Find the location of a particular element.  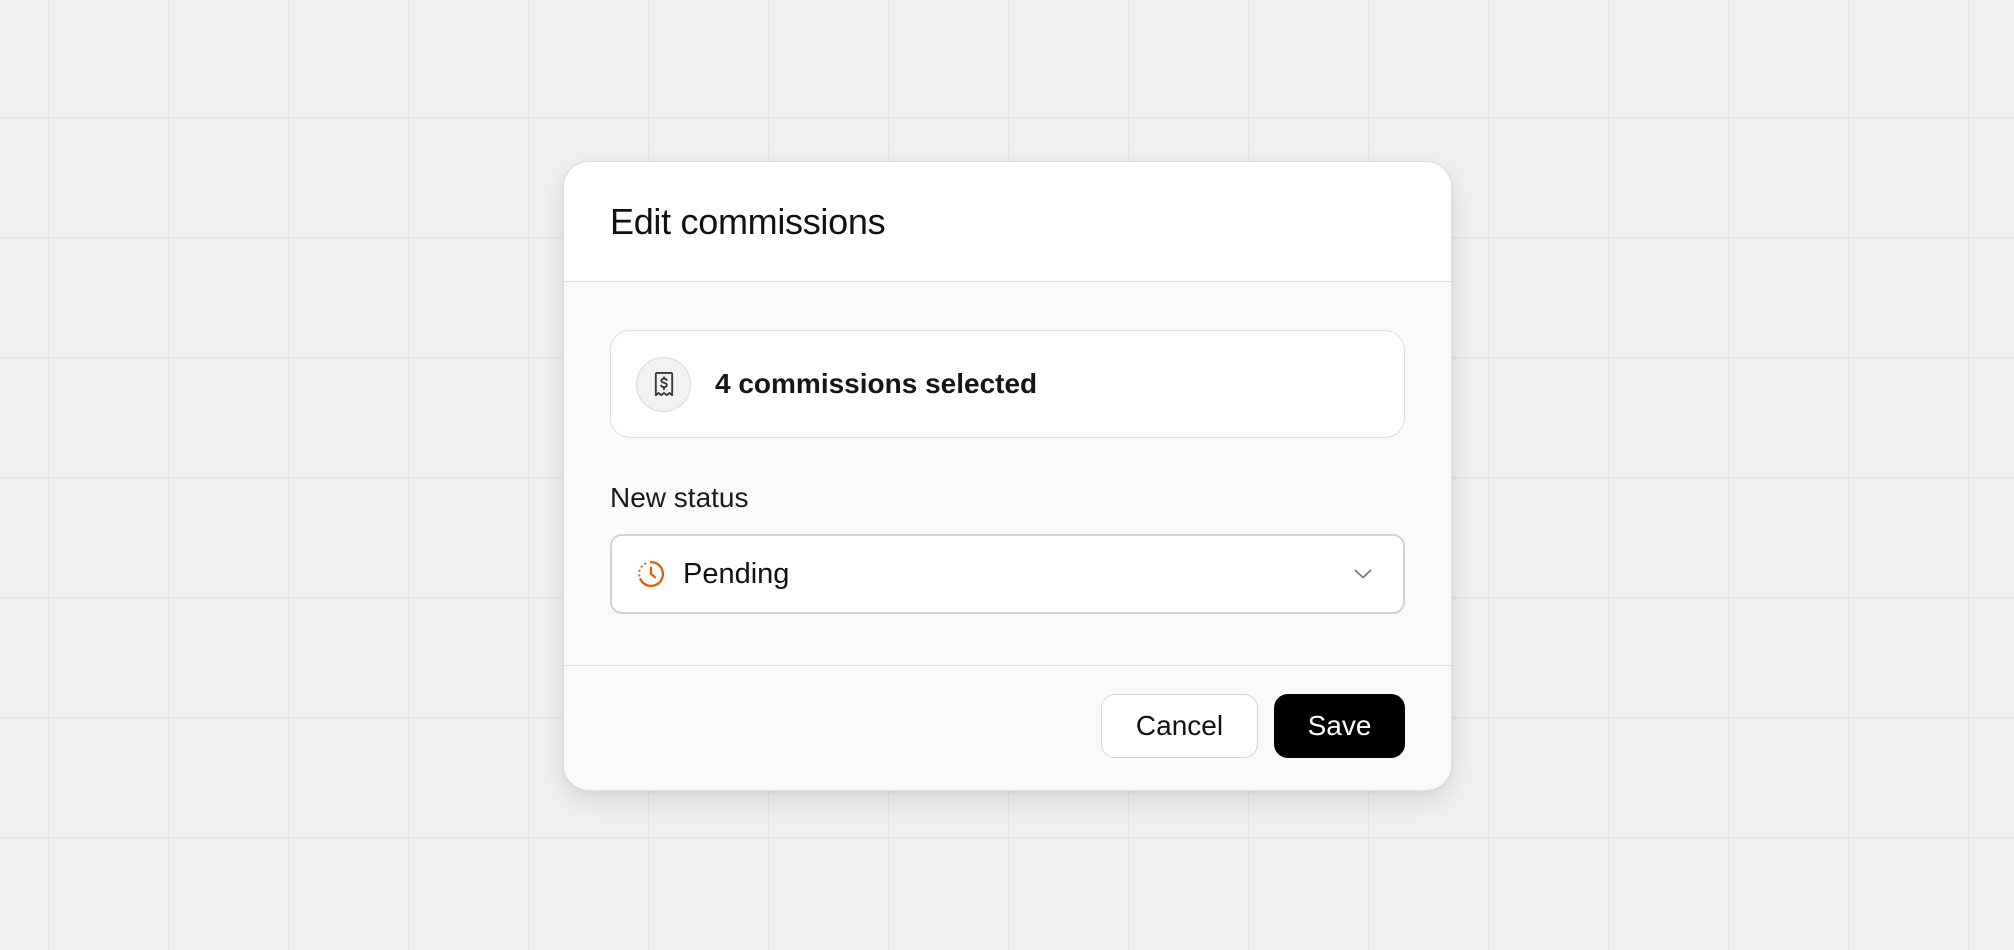

receipt-badge is located at coordinates (663, 384).